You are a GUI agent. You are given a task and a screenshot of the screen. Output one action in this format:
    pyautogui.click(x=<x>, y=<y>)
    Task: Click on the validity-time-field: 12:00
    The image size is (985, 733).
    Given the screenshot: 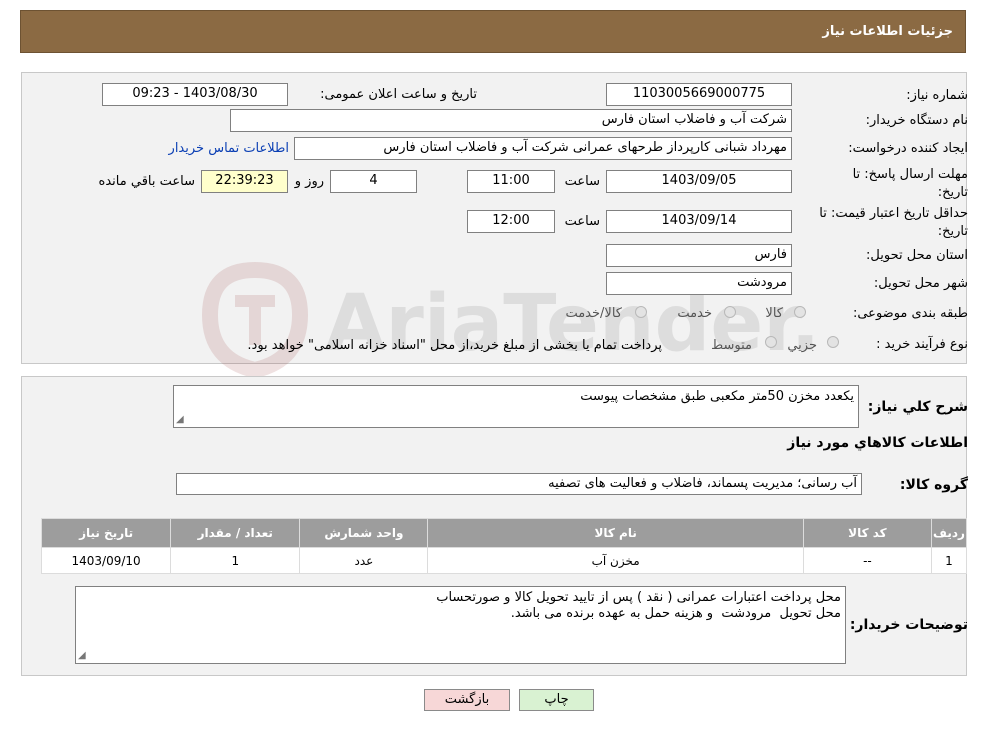 What is the action you would take?
    pyautogui.click(x=511, y=221)
    